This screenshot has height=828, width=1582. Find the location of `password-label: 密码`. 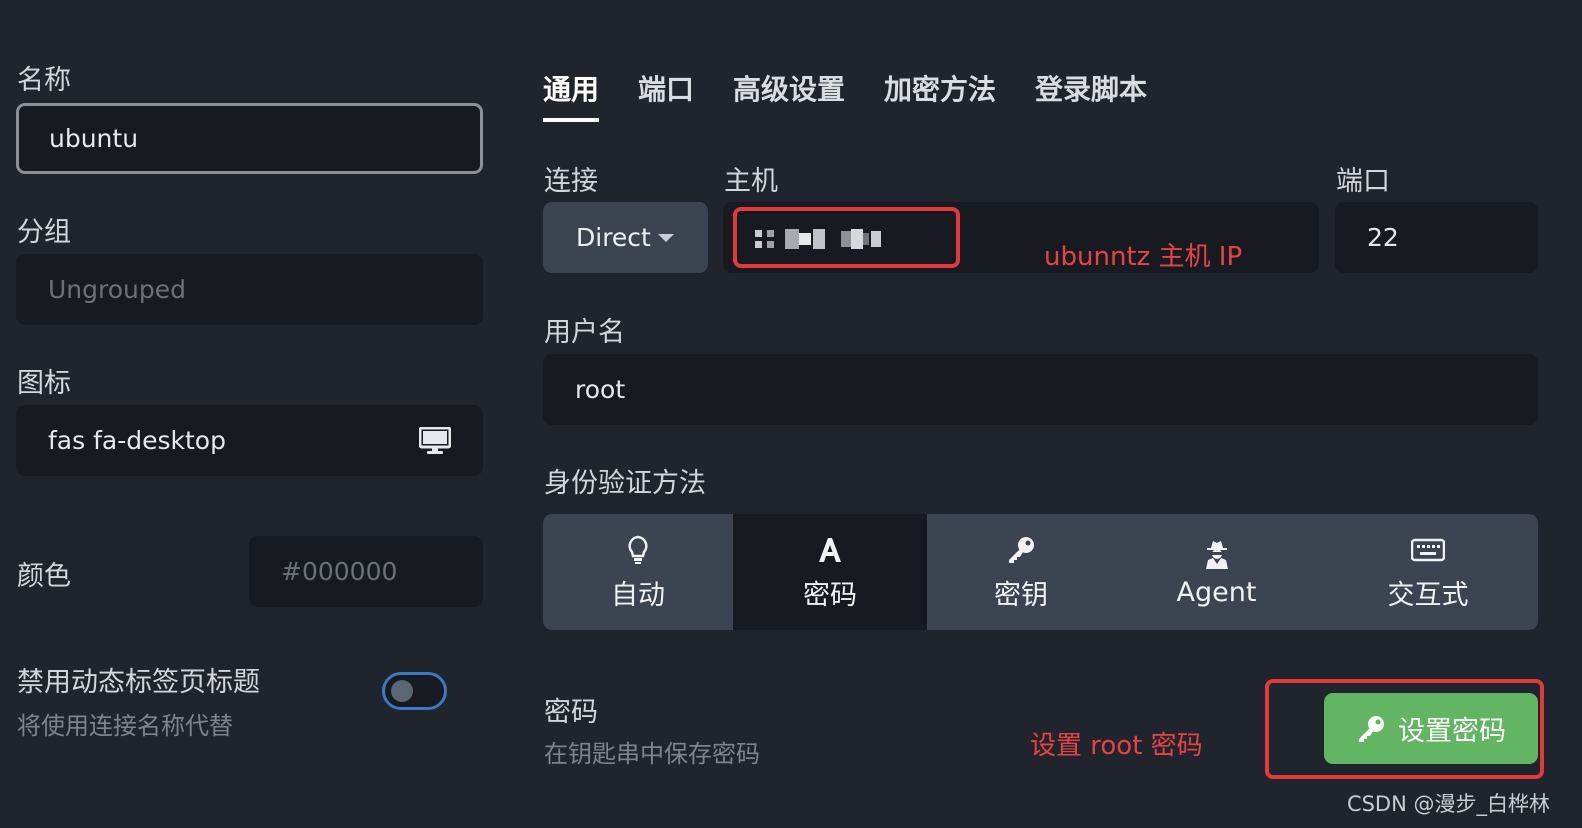

password-label: 密码 is located at coordinates (571, 712).